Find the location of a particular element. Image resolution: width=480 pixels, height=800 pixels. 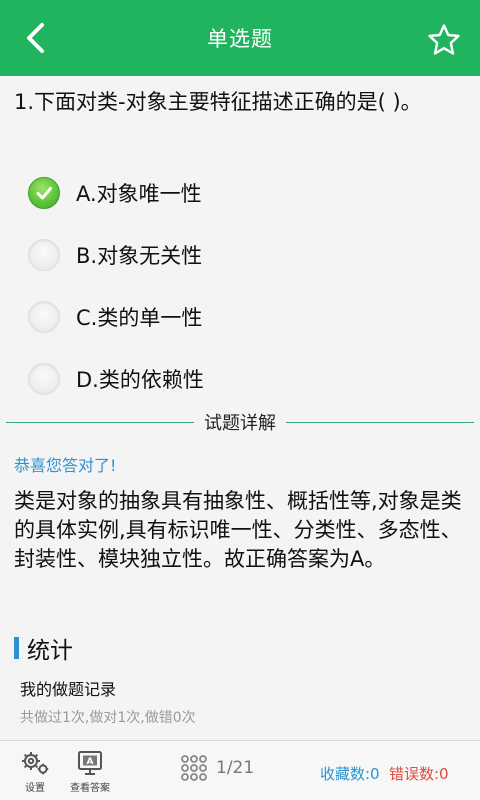

option-label: B.对象无关性 is located at coordinates (139, 256).